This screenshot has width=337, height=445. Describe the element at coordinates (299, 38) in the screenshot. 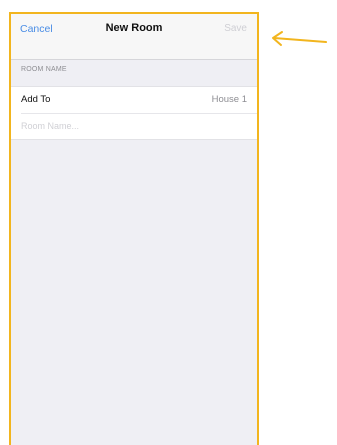

I see `arrow-left-icon` at that location.